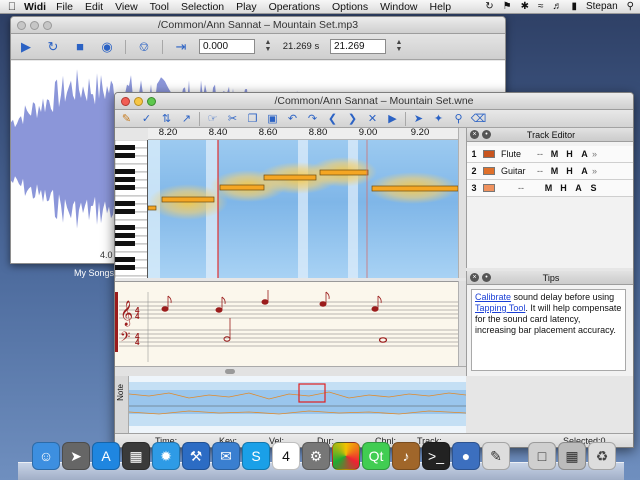 This screenshot has width=640, height=480. Describe the element at coordinates (294, 7) in the screenshot. I see `menu-operations: Operations` at that location.